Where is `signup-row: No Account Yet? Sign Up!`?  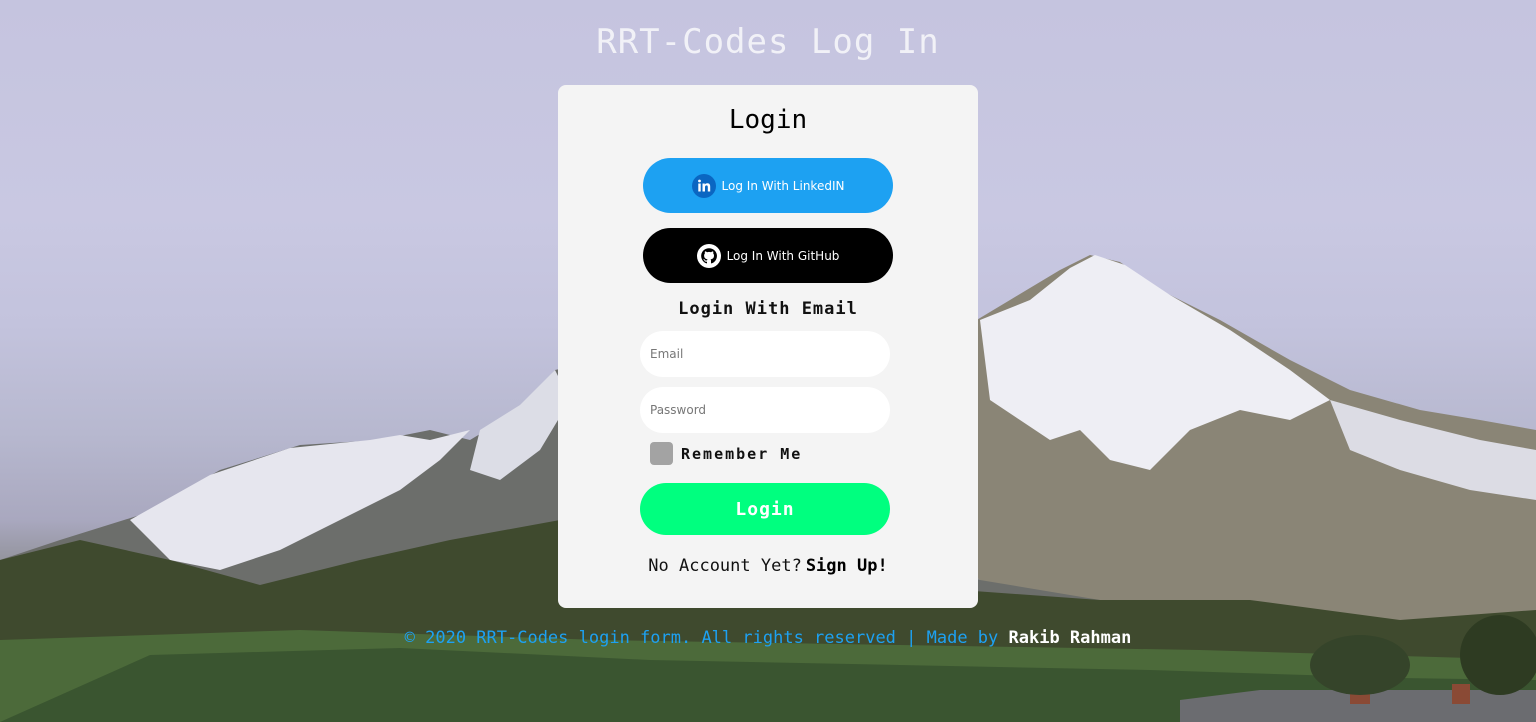 signup-row: No Account Yet? Sign Up! is located at coordinates (768, 566).